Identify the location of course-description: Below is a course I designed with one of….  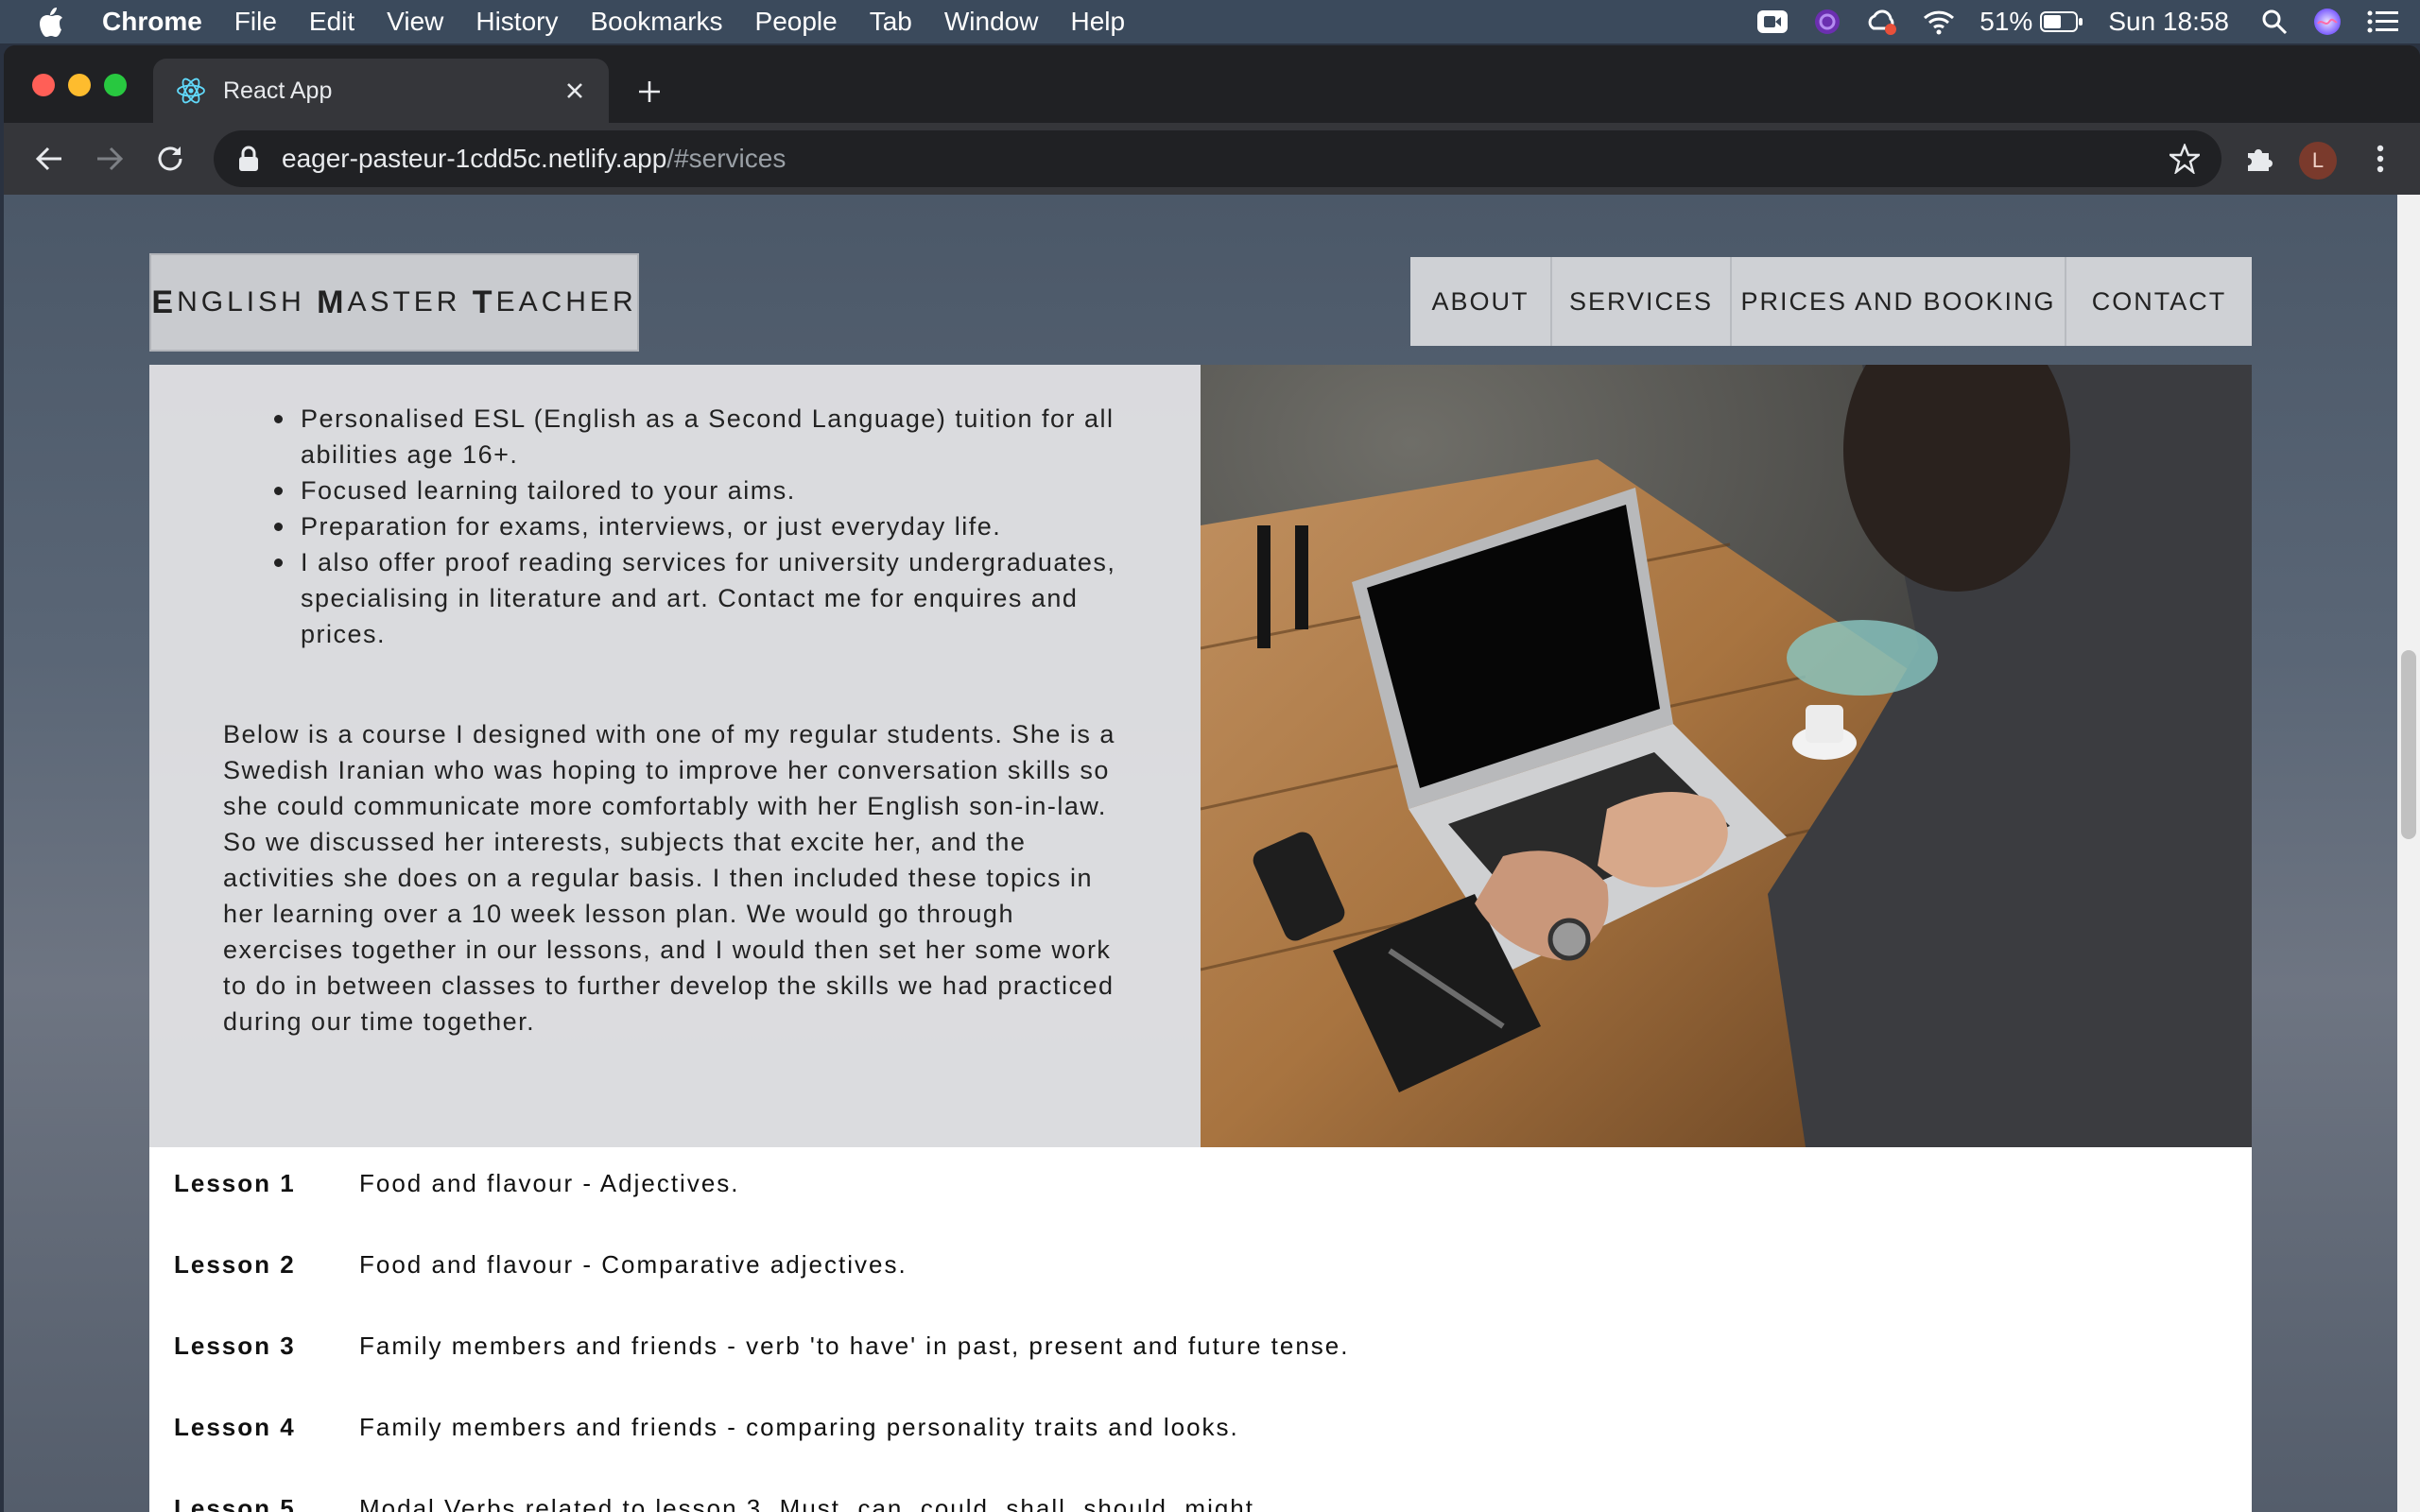
(669, 878).